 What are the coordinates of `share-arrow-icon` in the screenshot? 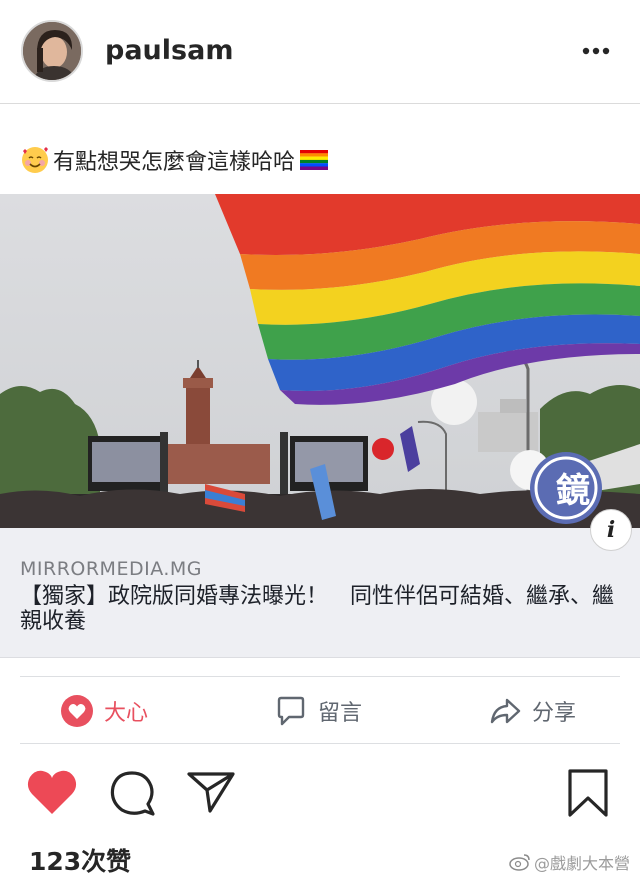 It's located at (505, 711).